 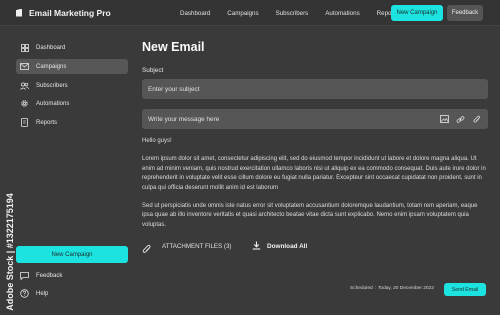 What do you see at coordinates (72, 122) in the screenshot?
I see `sidebar-item-reports: Reports` at bounding box center [72, 122].